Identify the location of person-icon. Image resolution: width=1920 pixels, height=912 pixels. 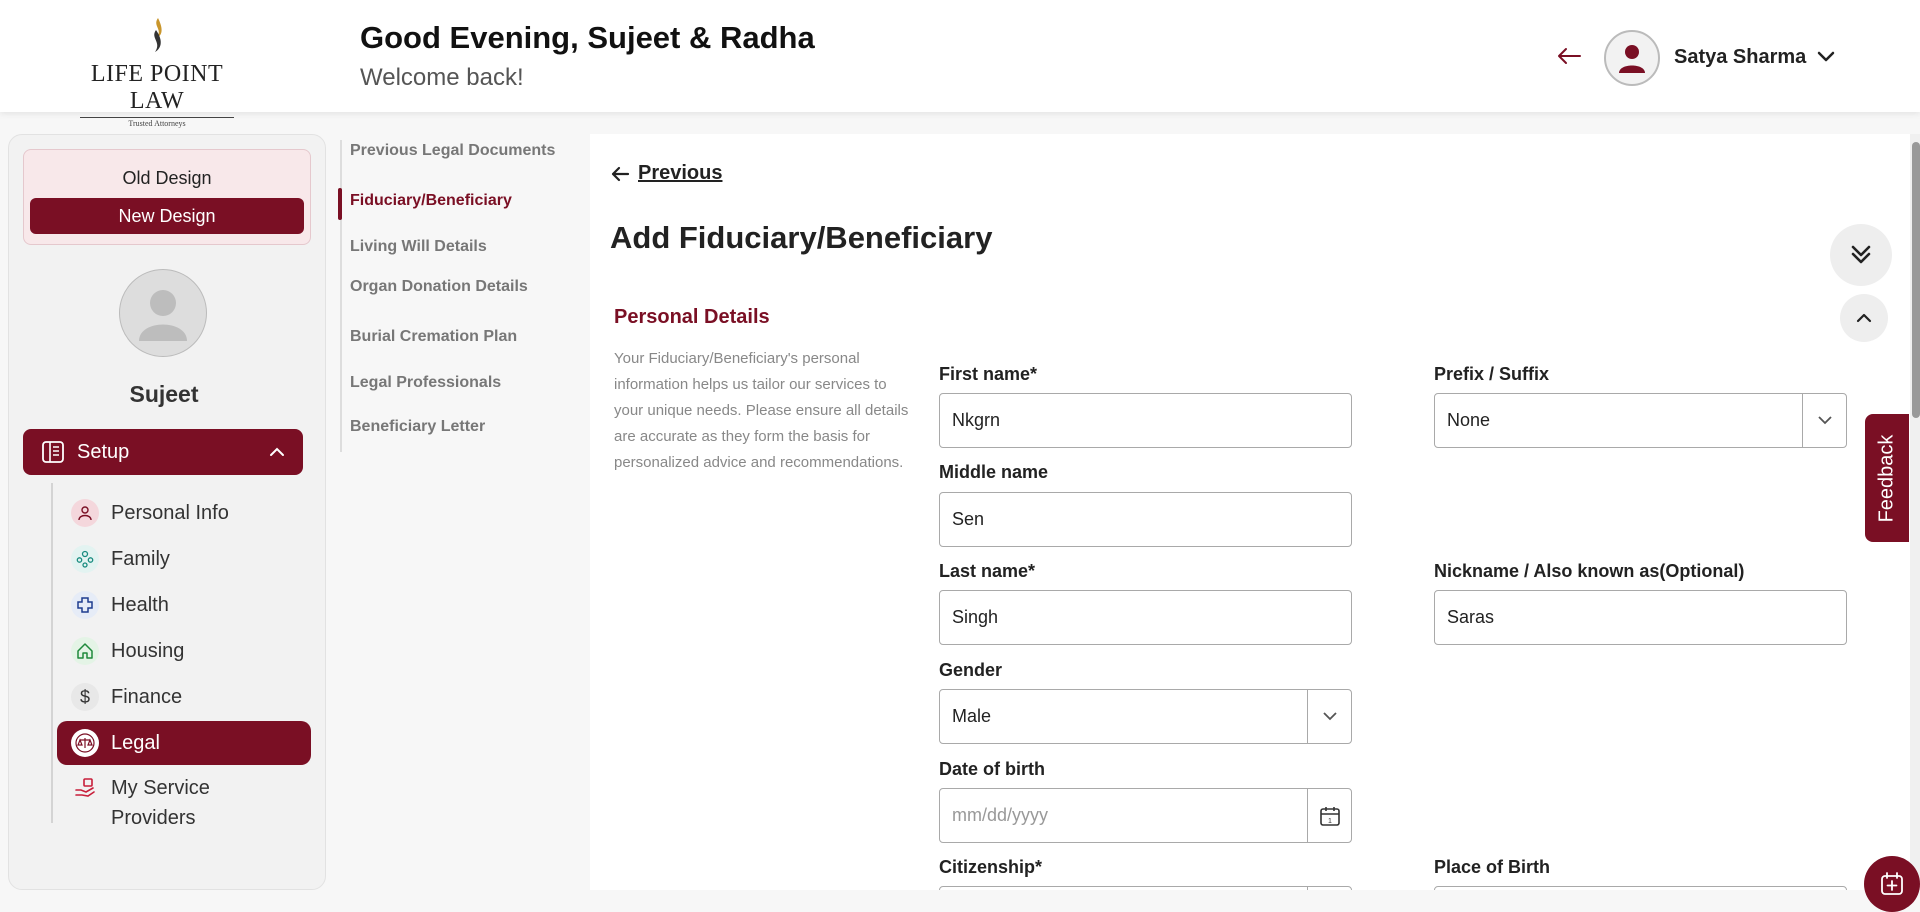
(85, 513).